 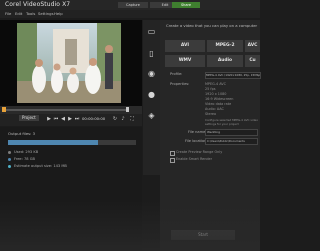 What do you see at coordinates (9, 166) in the screenshot?
I see `estimate-color-icon` at bounding box center [9, 166].